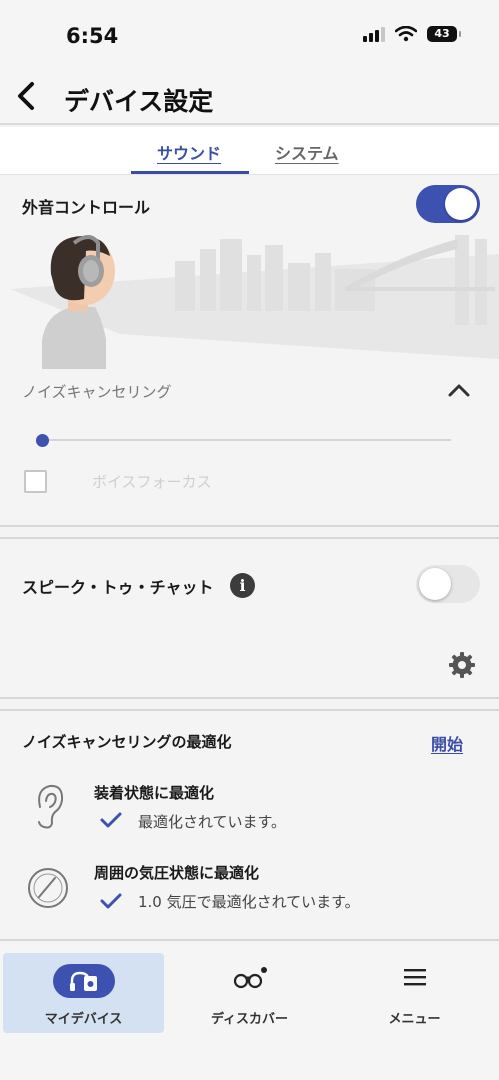  What do you see at coordinates (154, 793) in the screenshot?
I see `fit-optimization-title: 装着状態に最適化` at bounding box center [154, 793].